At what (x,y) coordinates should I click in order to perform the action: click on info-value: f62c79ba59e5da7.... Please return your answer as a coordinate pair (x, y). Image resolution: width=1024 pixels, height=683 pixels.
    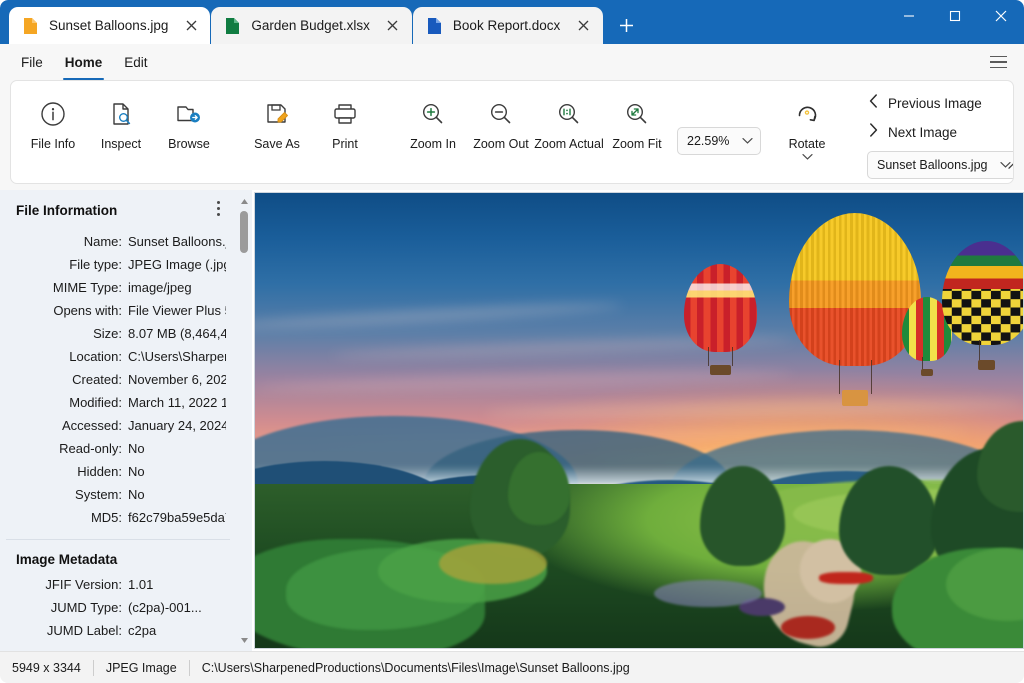
    Looking at the image, I should click on (177, 517).